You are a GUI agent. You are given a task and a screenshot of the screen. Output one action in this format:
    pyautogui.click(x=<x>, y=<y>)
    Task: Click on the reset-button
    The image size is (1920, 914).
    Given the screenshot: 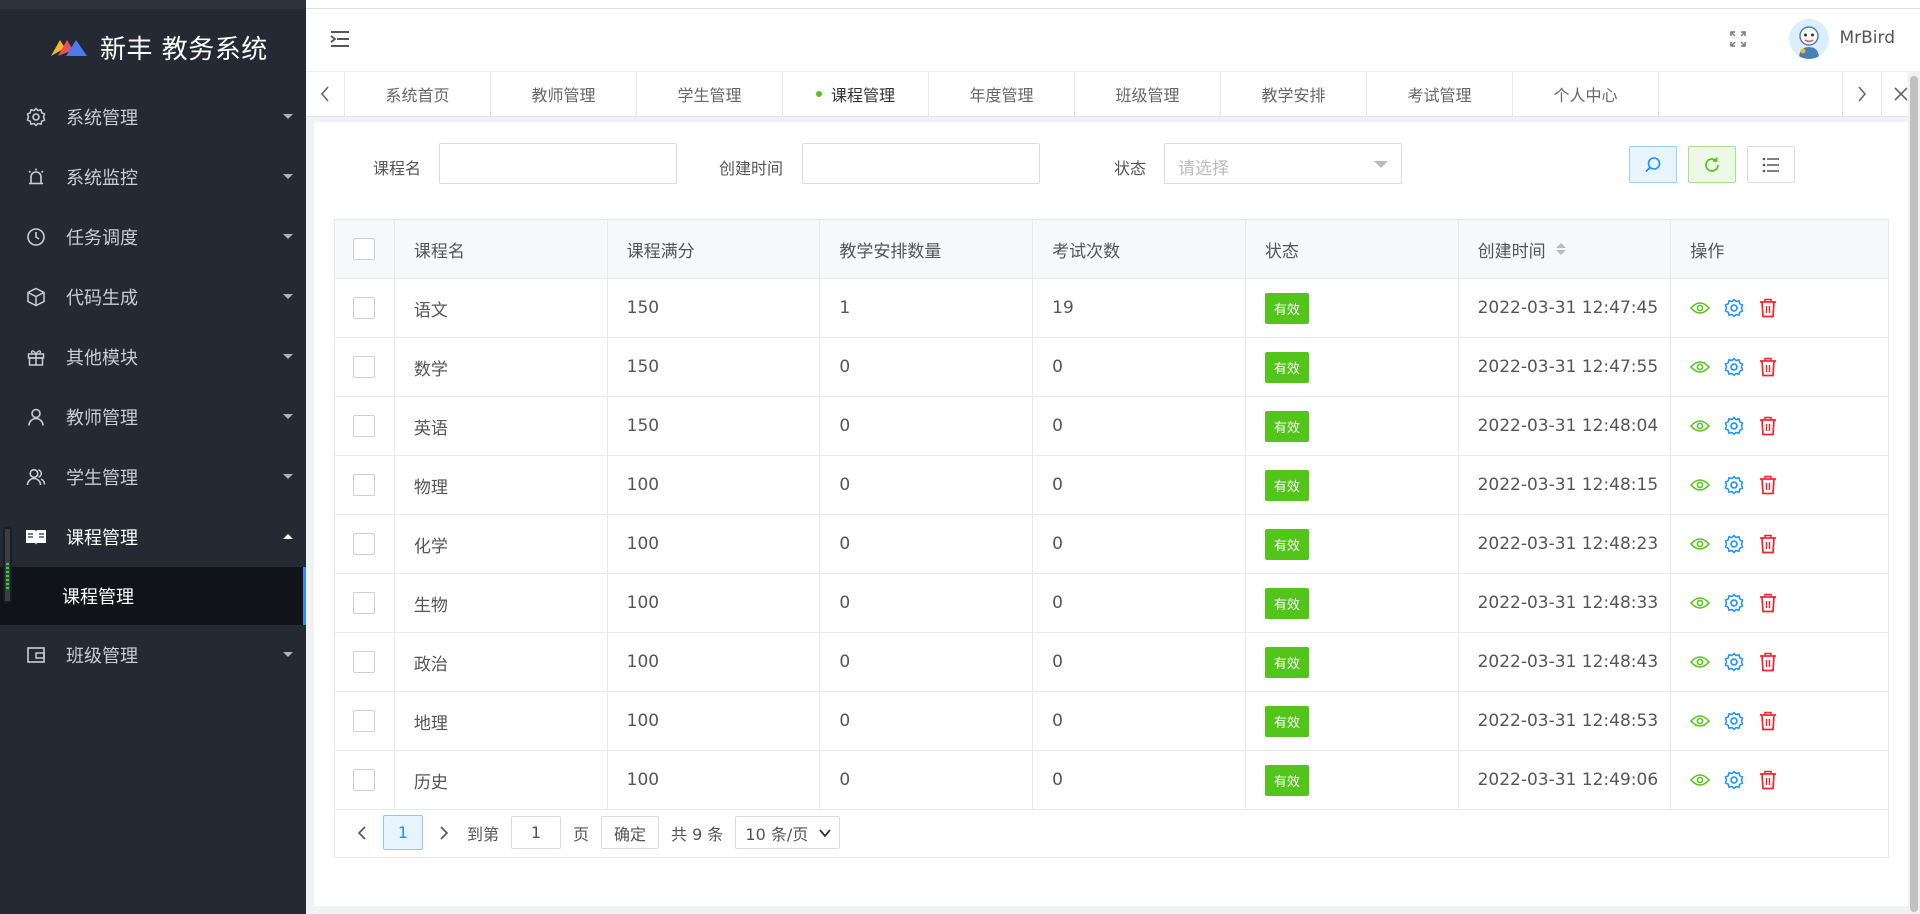 What is the action you would take?
    pyautogui.click(x=1712, y=164)
    